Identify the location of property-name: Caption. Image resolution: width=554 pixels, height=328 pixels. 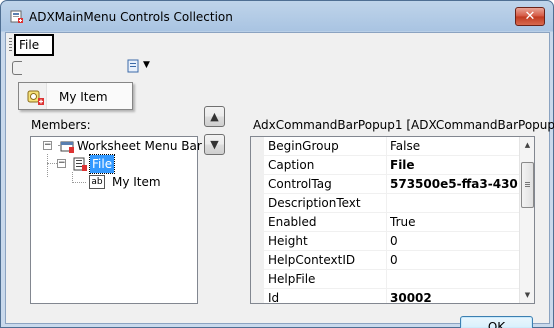
(291, 165).